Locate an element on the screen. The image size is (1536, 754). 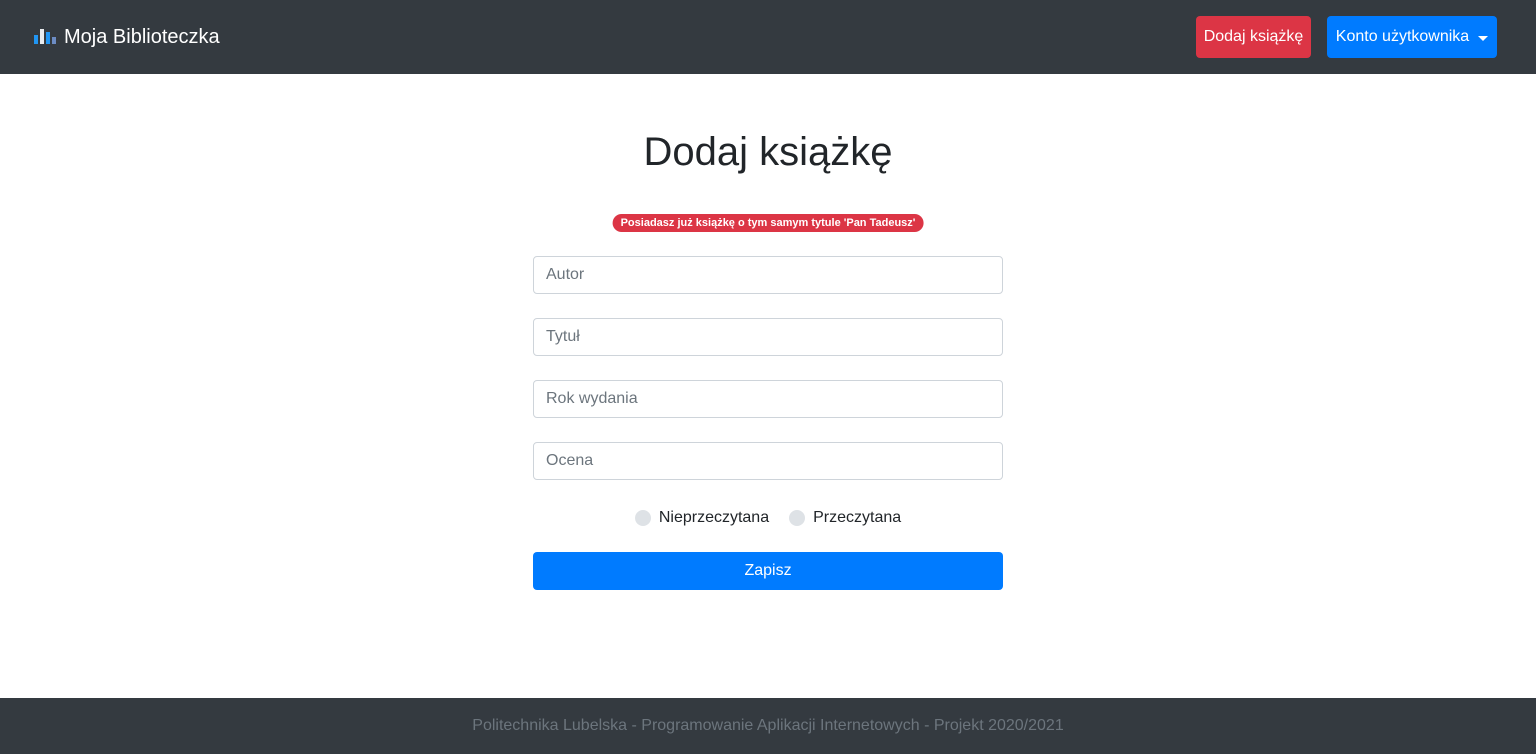
brand-label: Moja Biblioteczka is located at coordinates (142, 36).